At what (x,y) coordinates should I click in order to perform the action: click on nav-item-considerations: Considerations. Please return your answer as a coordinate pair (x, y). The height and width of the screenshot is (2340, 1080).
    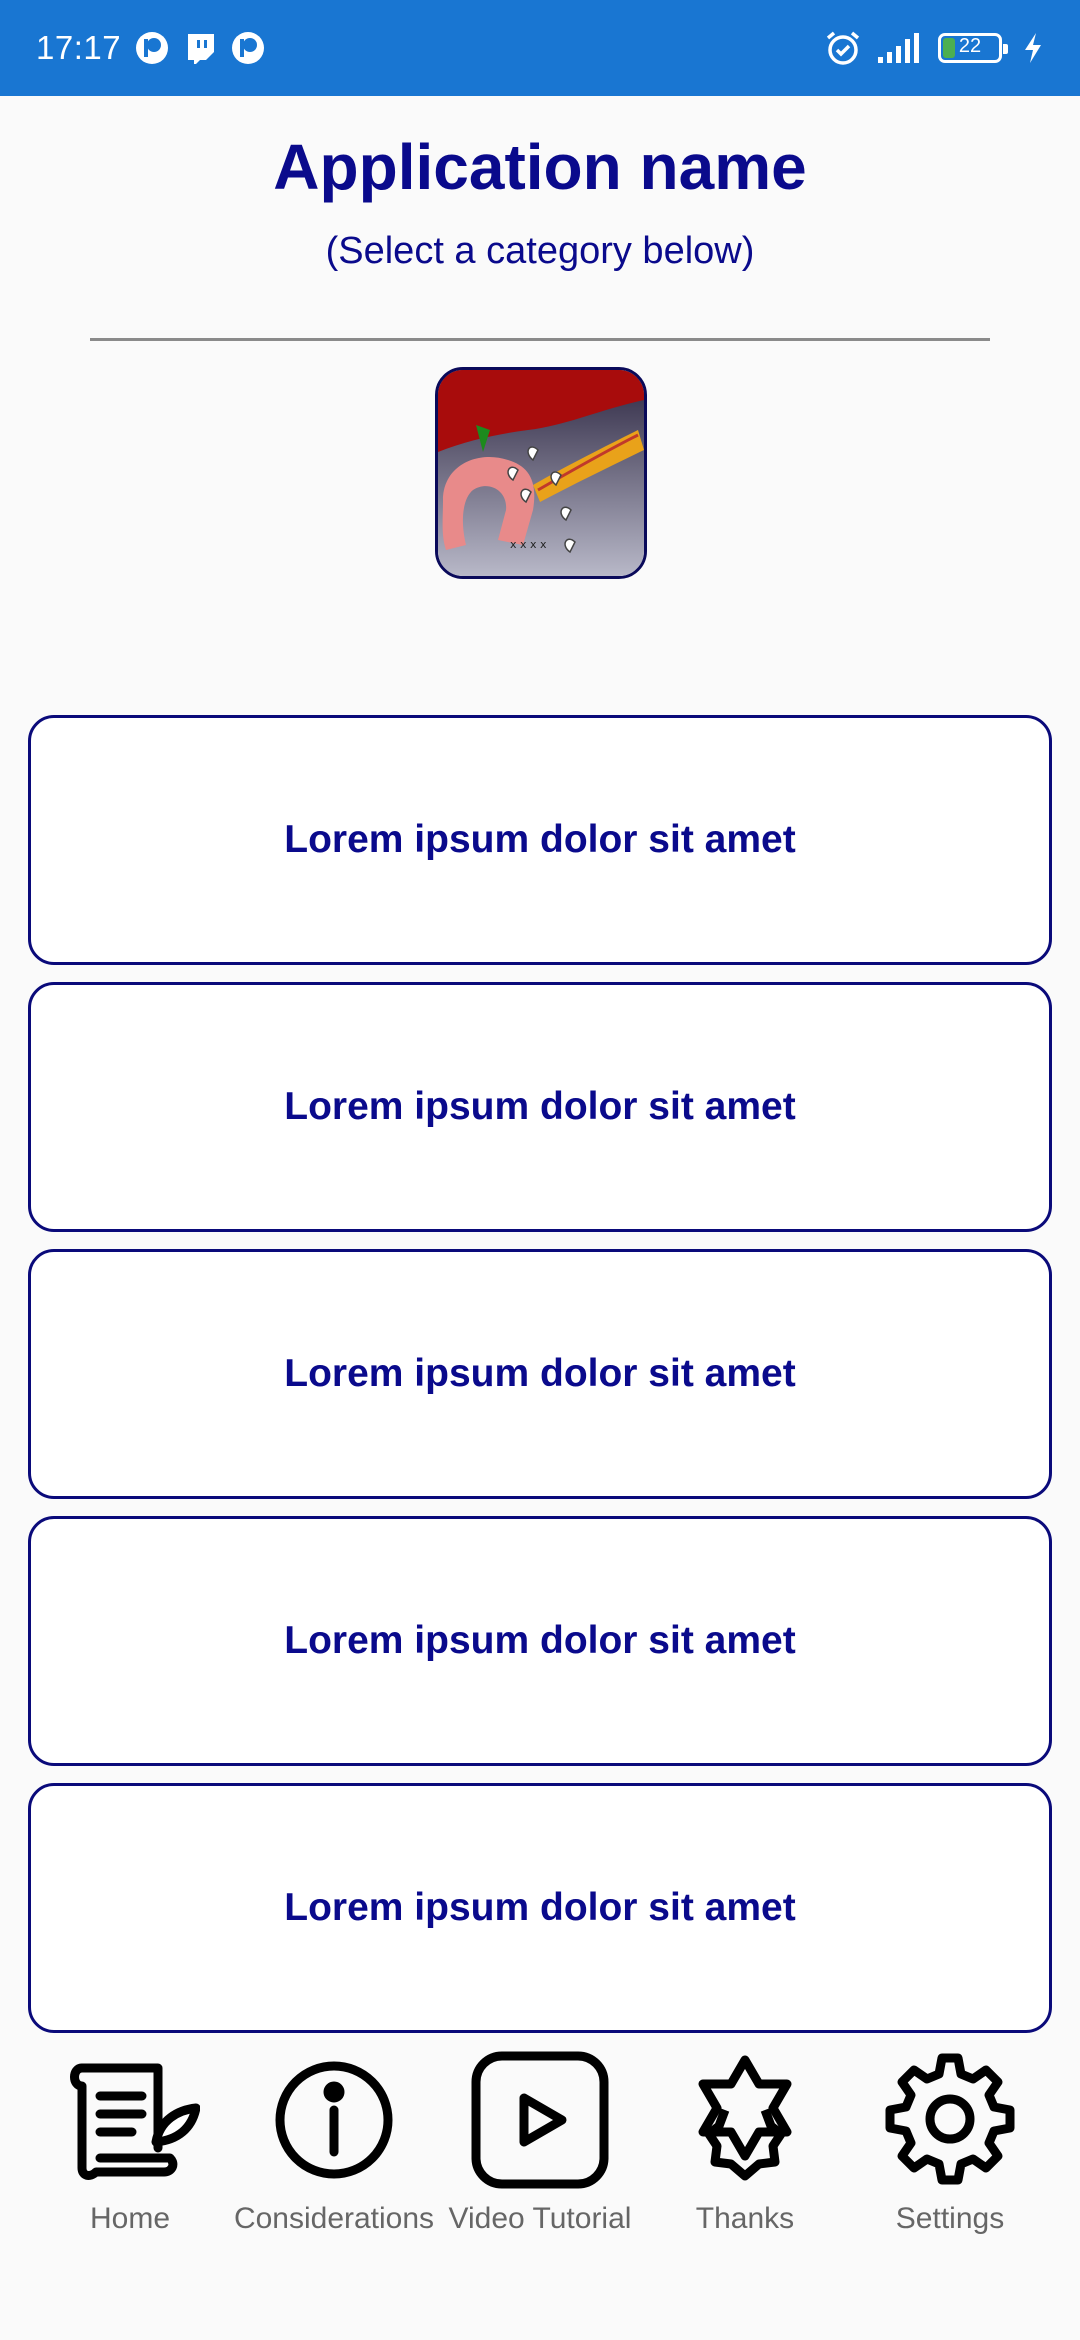
    Looking at the image, I should click on (334, 2143).